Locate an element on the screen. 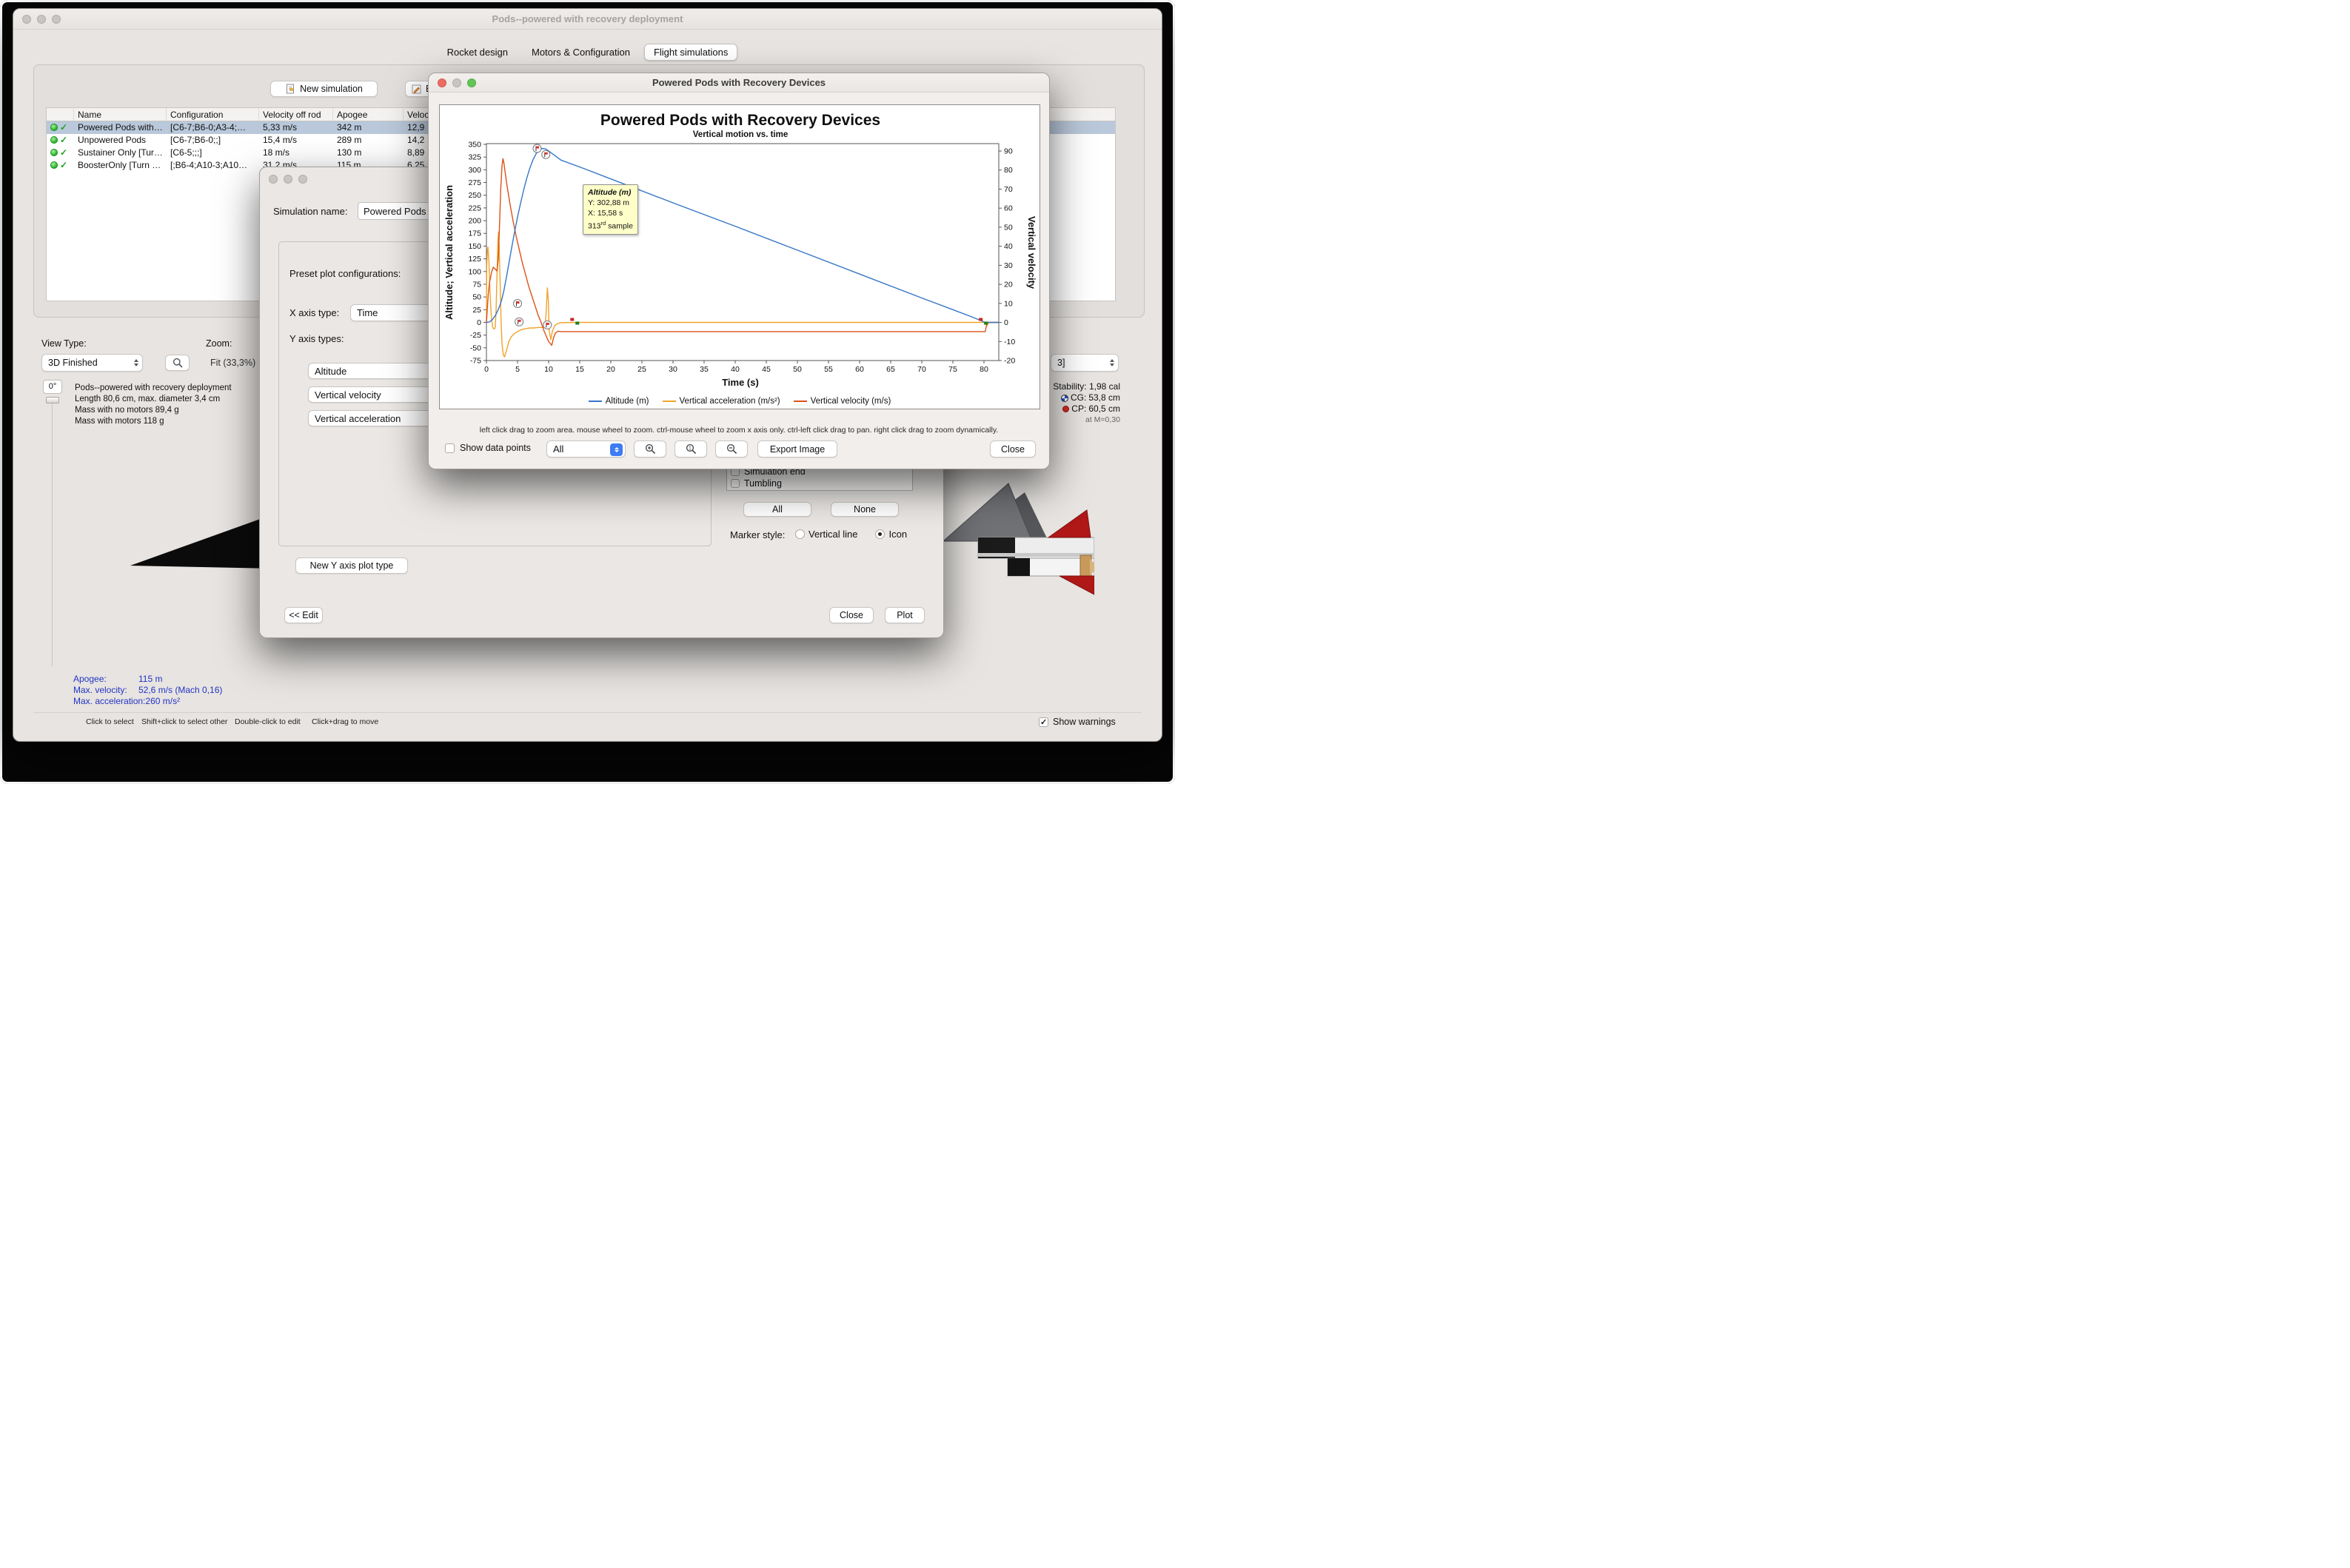  legend-label: Vertical acceleration (m/s²) is located at coordinates (729, 401).